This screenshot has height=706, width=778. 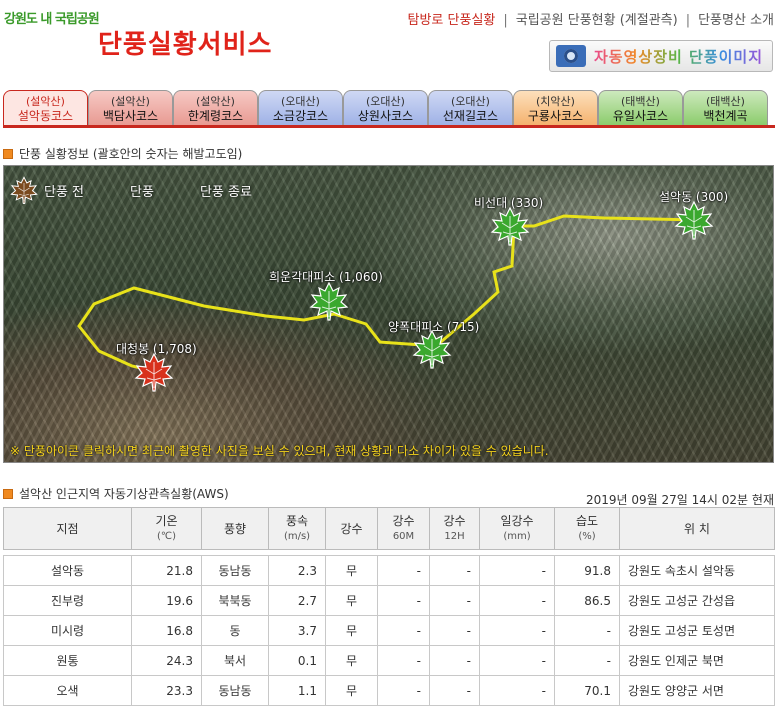 I want to click on cell-temp: 23.3, so click(x=166, y=690).